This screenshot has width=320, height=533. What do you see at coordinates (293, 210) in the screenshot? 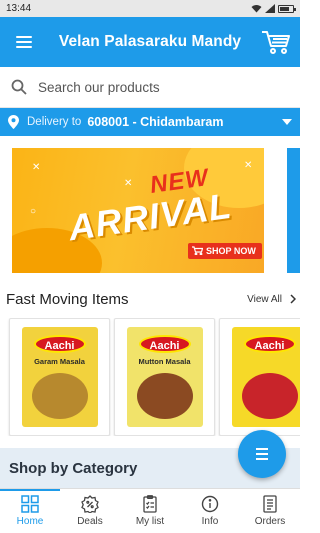
I see `next-banner-peek` at bounding box center [293, 210].